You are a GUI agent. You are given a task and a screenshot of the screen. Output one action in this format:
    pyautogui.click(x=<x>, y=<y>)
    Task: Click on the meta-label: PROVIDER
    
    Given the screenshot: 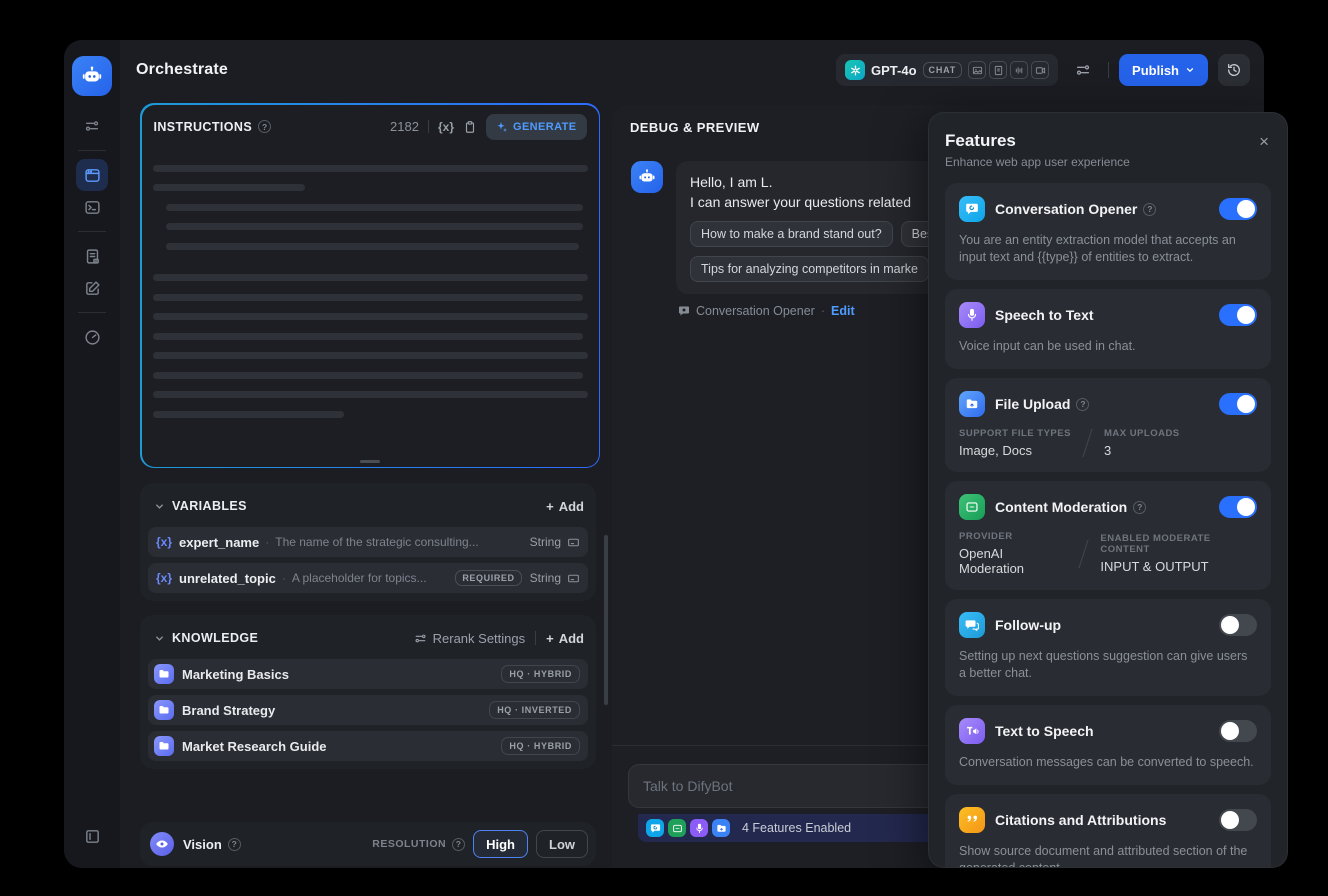 What is the action you would take?
    pyautogui.click(x=986, y=536)
    